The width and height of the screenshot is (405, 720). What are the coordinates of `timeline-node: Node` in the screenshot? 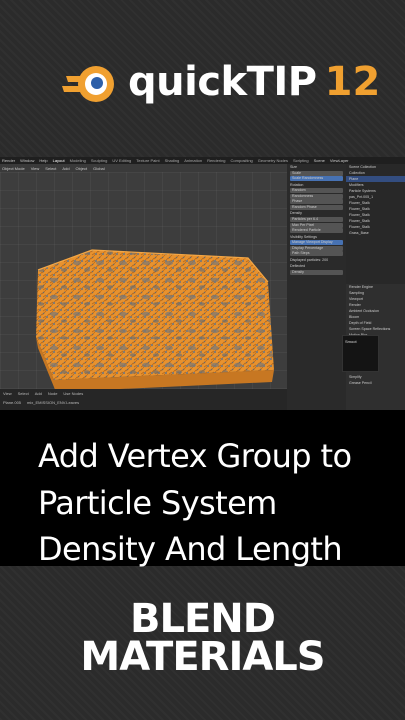 It's located at (53, 393).